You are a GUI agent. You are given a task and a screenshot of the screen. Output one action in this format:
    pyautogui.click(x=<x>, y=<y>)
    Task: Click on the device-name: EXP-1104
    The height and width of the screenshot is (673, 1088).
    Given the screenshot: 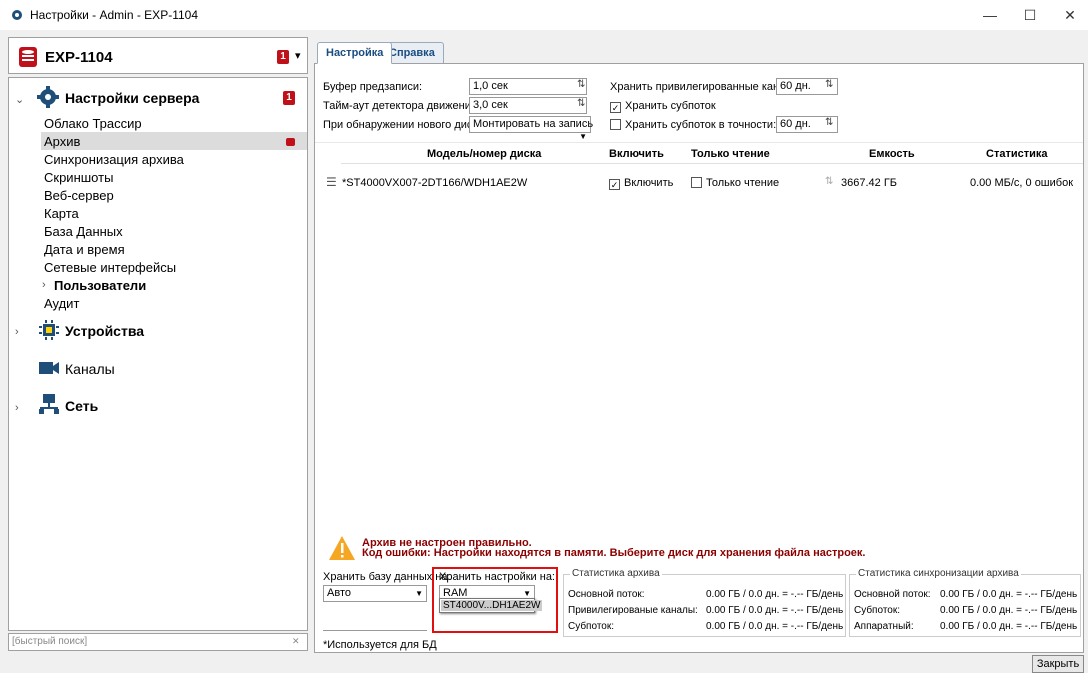 What is the action you would take?
    pyautogui.click(x=79, y=57)
    